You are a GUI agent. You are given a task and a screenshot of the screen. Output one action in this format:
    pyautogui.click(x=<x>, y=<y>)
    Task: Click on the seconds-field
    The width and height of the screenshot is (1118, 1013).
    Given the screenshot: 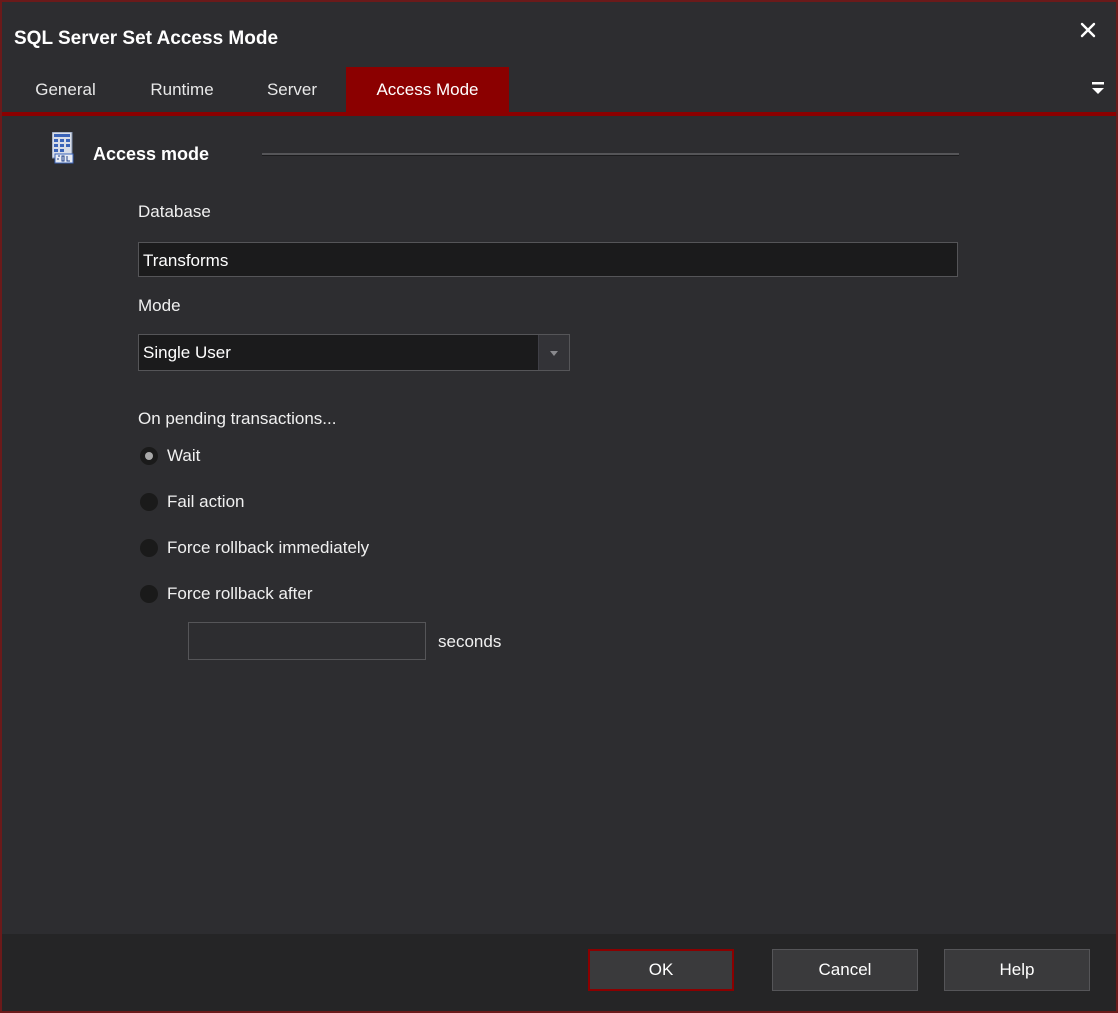 What is the action you would take?
    pyautogui.click(x=307, y=641)
    